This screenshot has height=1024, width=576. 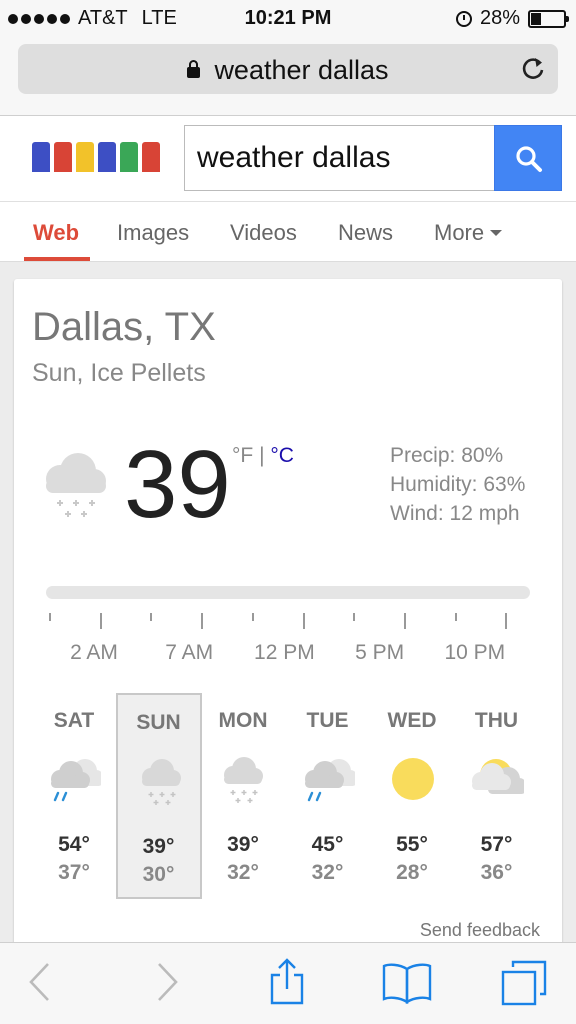 I want to click on search-icon, so click(x=529, y=159).